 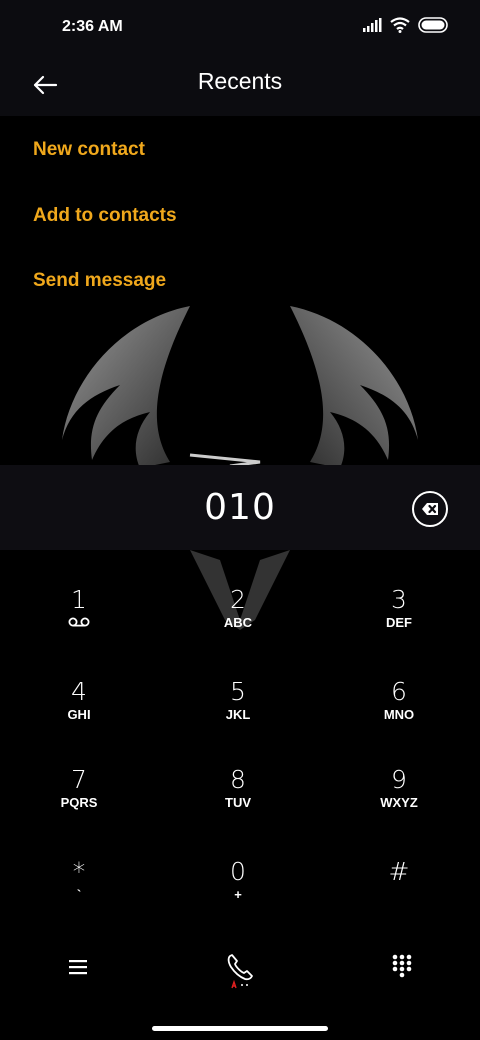 I want to click on hamburger-menu-icon, so click(x=78, y=967).